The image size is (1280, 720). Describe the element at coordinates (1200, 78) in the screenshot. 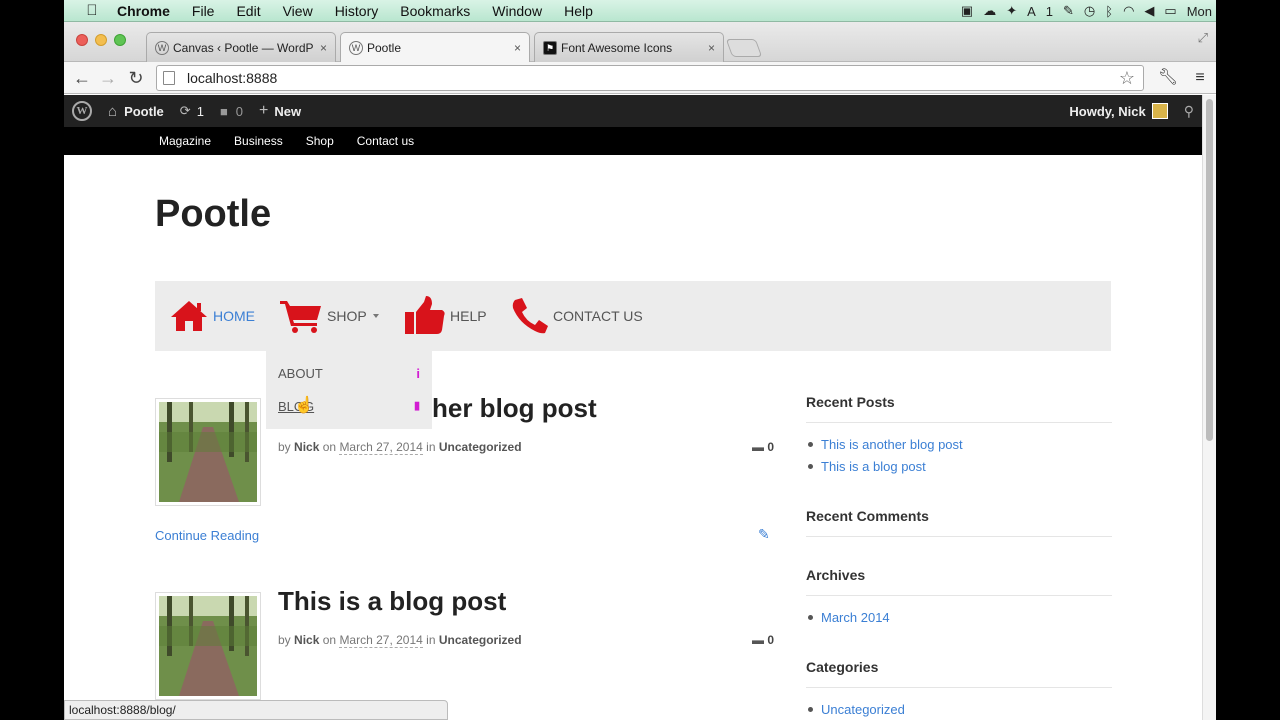

I see `menu-icon: ≡` at that location.